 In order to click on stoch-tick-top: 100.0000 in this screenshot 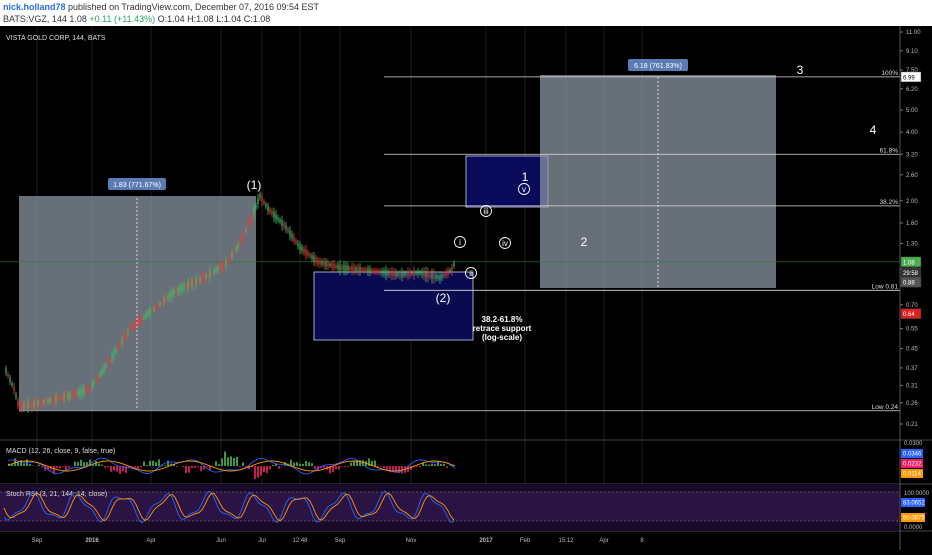, I will do `click(917, 494)`.